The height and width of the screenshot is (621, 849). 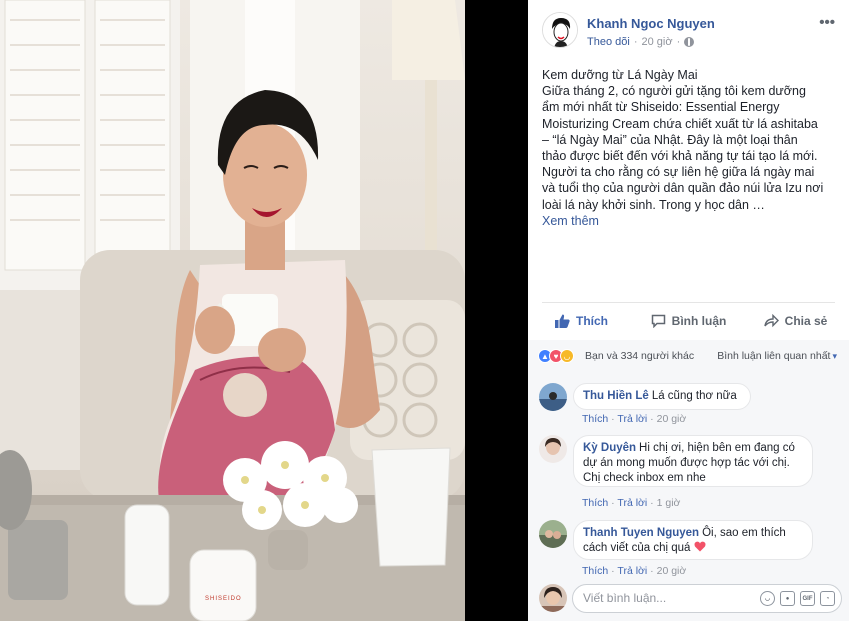 I want to click on comment-input-box: ◡ ● GIF ◔, so click(x=707, y=598).